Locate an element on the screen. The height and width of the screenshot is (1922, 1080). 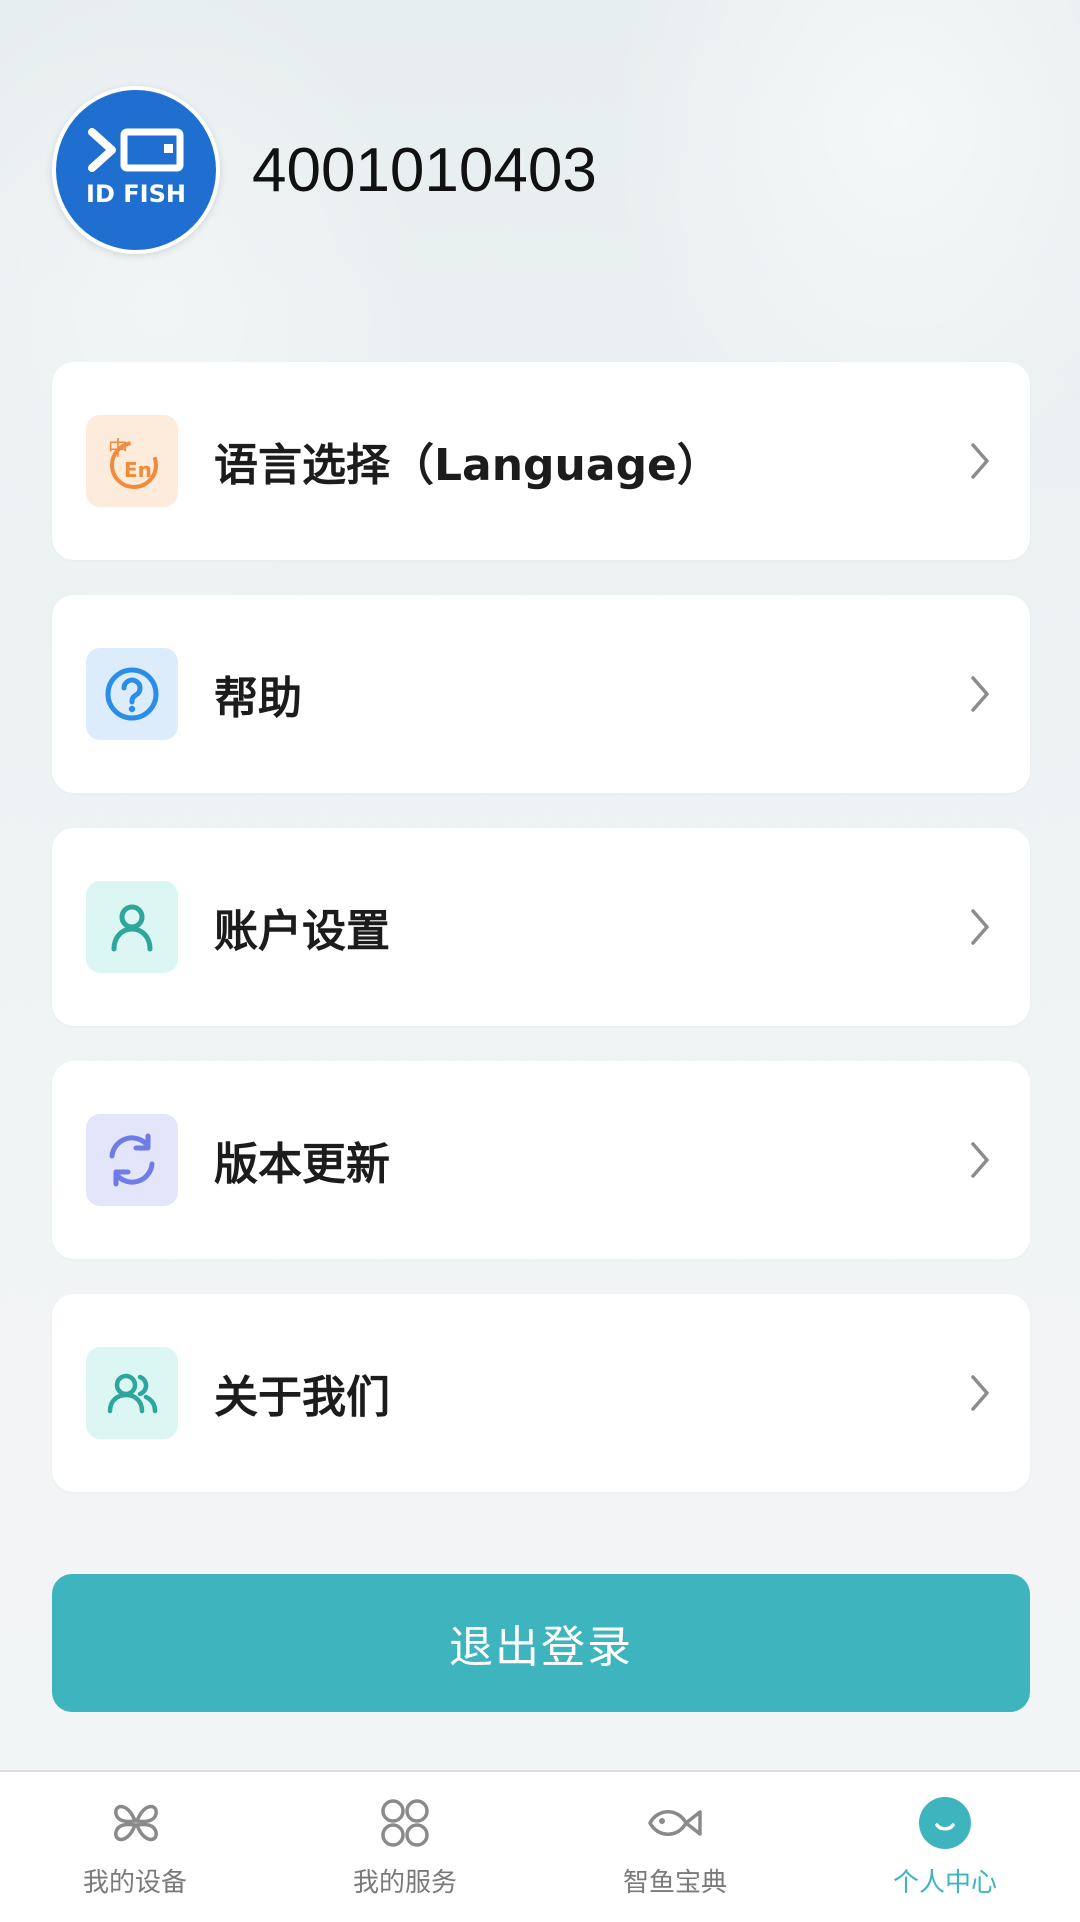
svg-text: 中 is located at coordinates (118, 448).